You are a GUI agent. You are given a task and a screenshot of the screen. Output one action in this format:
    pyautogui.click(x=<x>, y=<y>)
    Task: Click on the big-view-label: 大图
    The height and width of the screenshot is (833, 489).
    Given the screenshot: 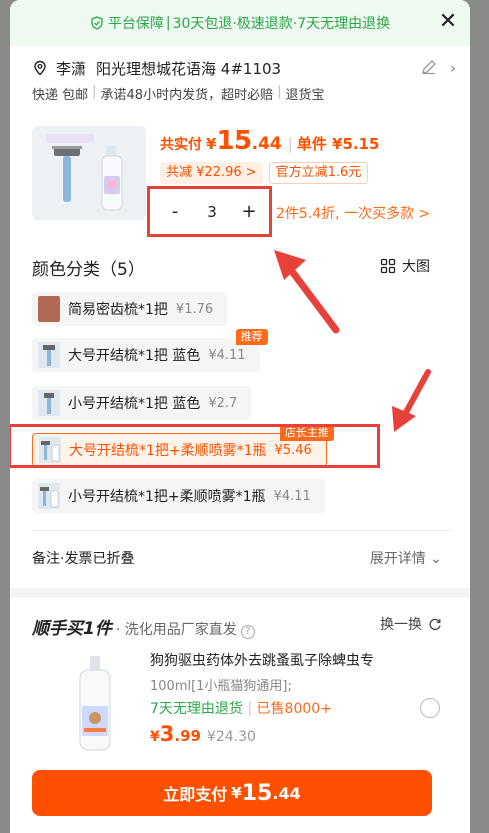 What is the action you would take?
    pyautogui.click(x=416, y=267)
    